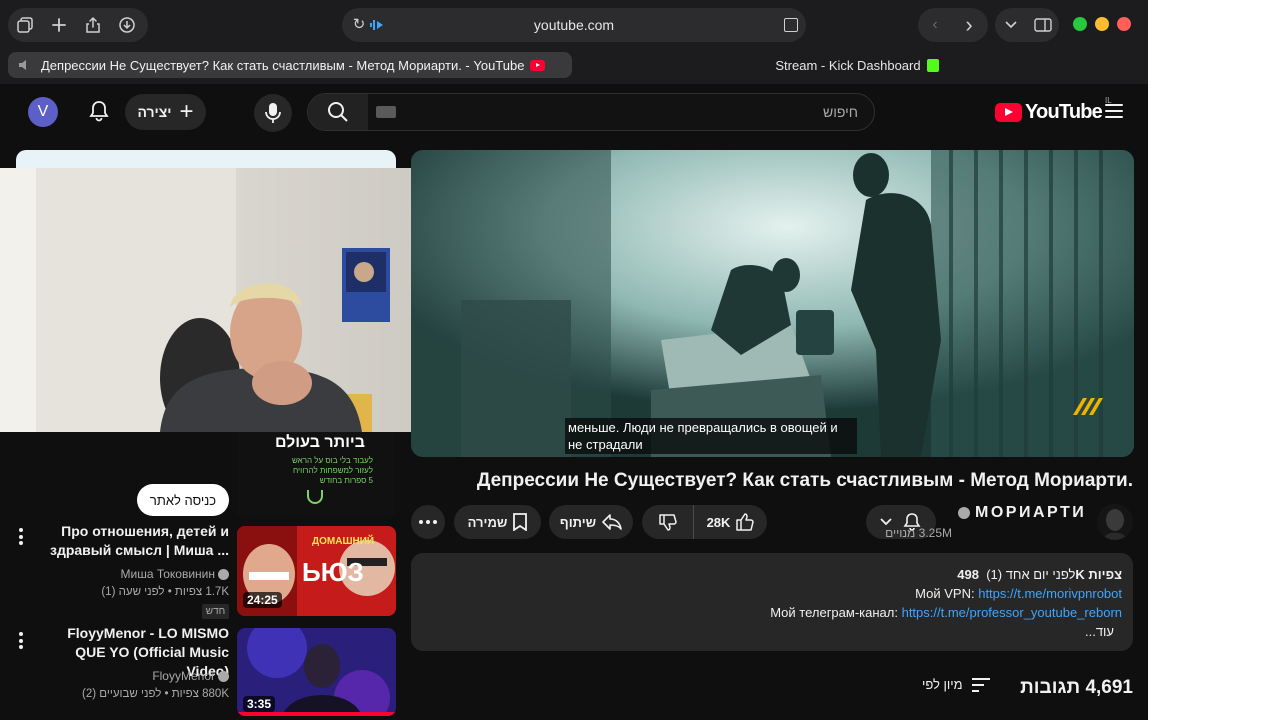 This screenshot has height=720, width=1280. What do you see at coordinates (840, 112) in the screenshot?
I see `search-input: חיפוש` at bounding box center [840, 112].